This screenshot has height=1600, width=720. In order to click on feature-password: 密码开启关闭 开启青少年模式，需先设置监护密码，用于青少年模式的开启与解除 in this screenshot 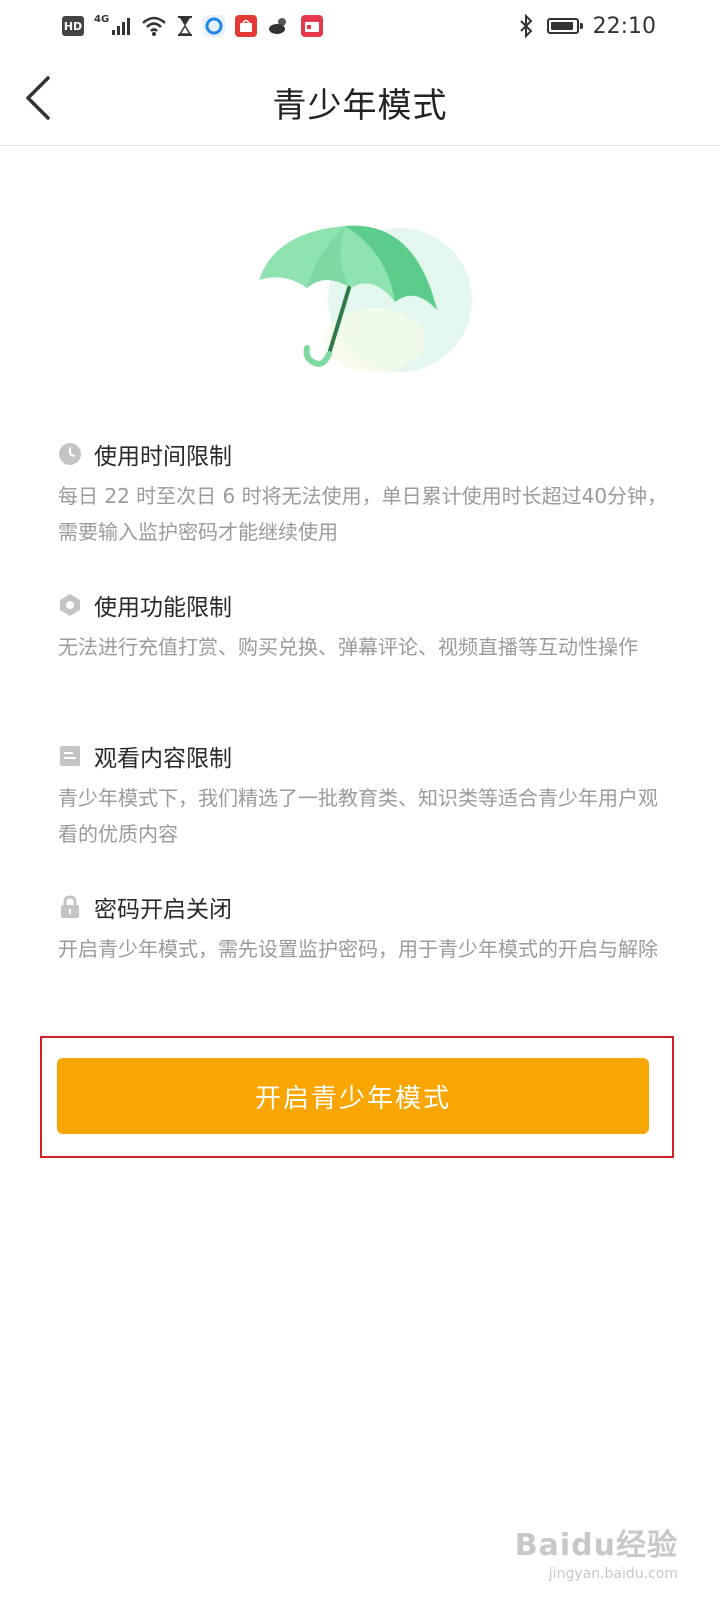, I will do `click(363, 928)`.